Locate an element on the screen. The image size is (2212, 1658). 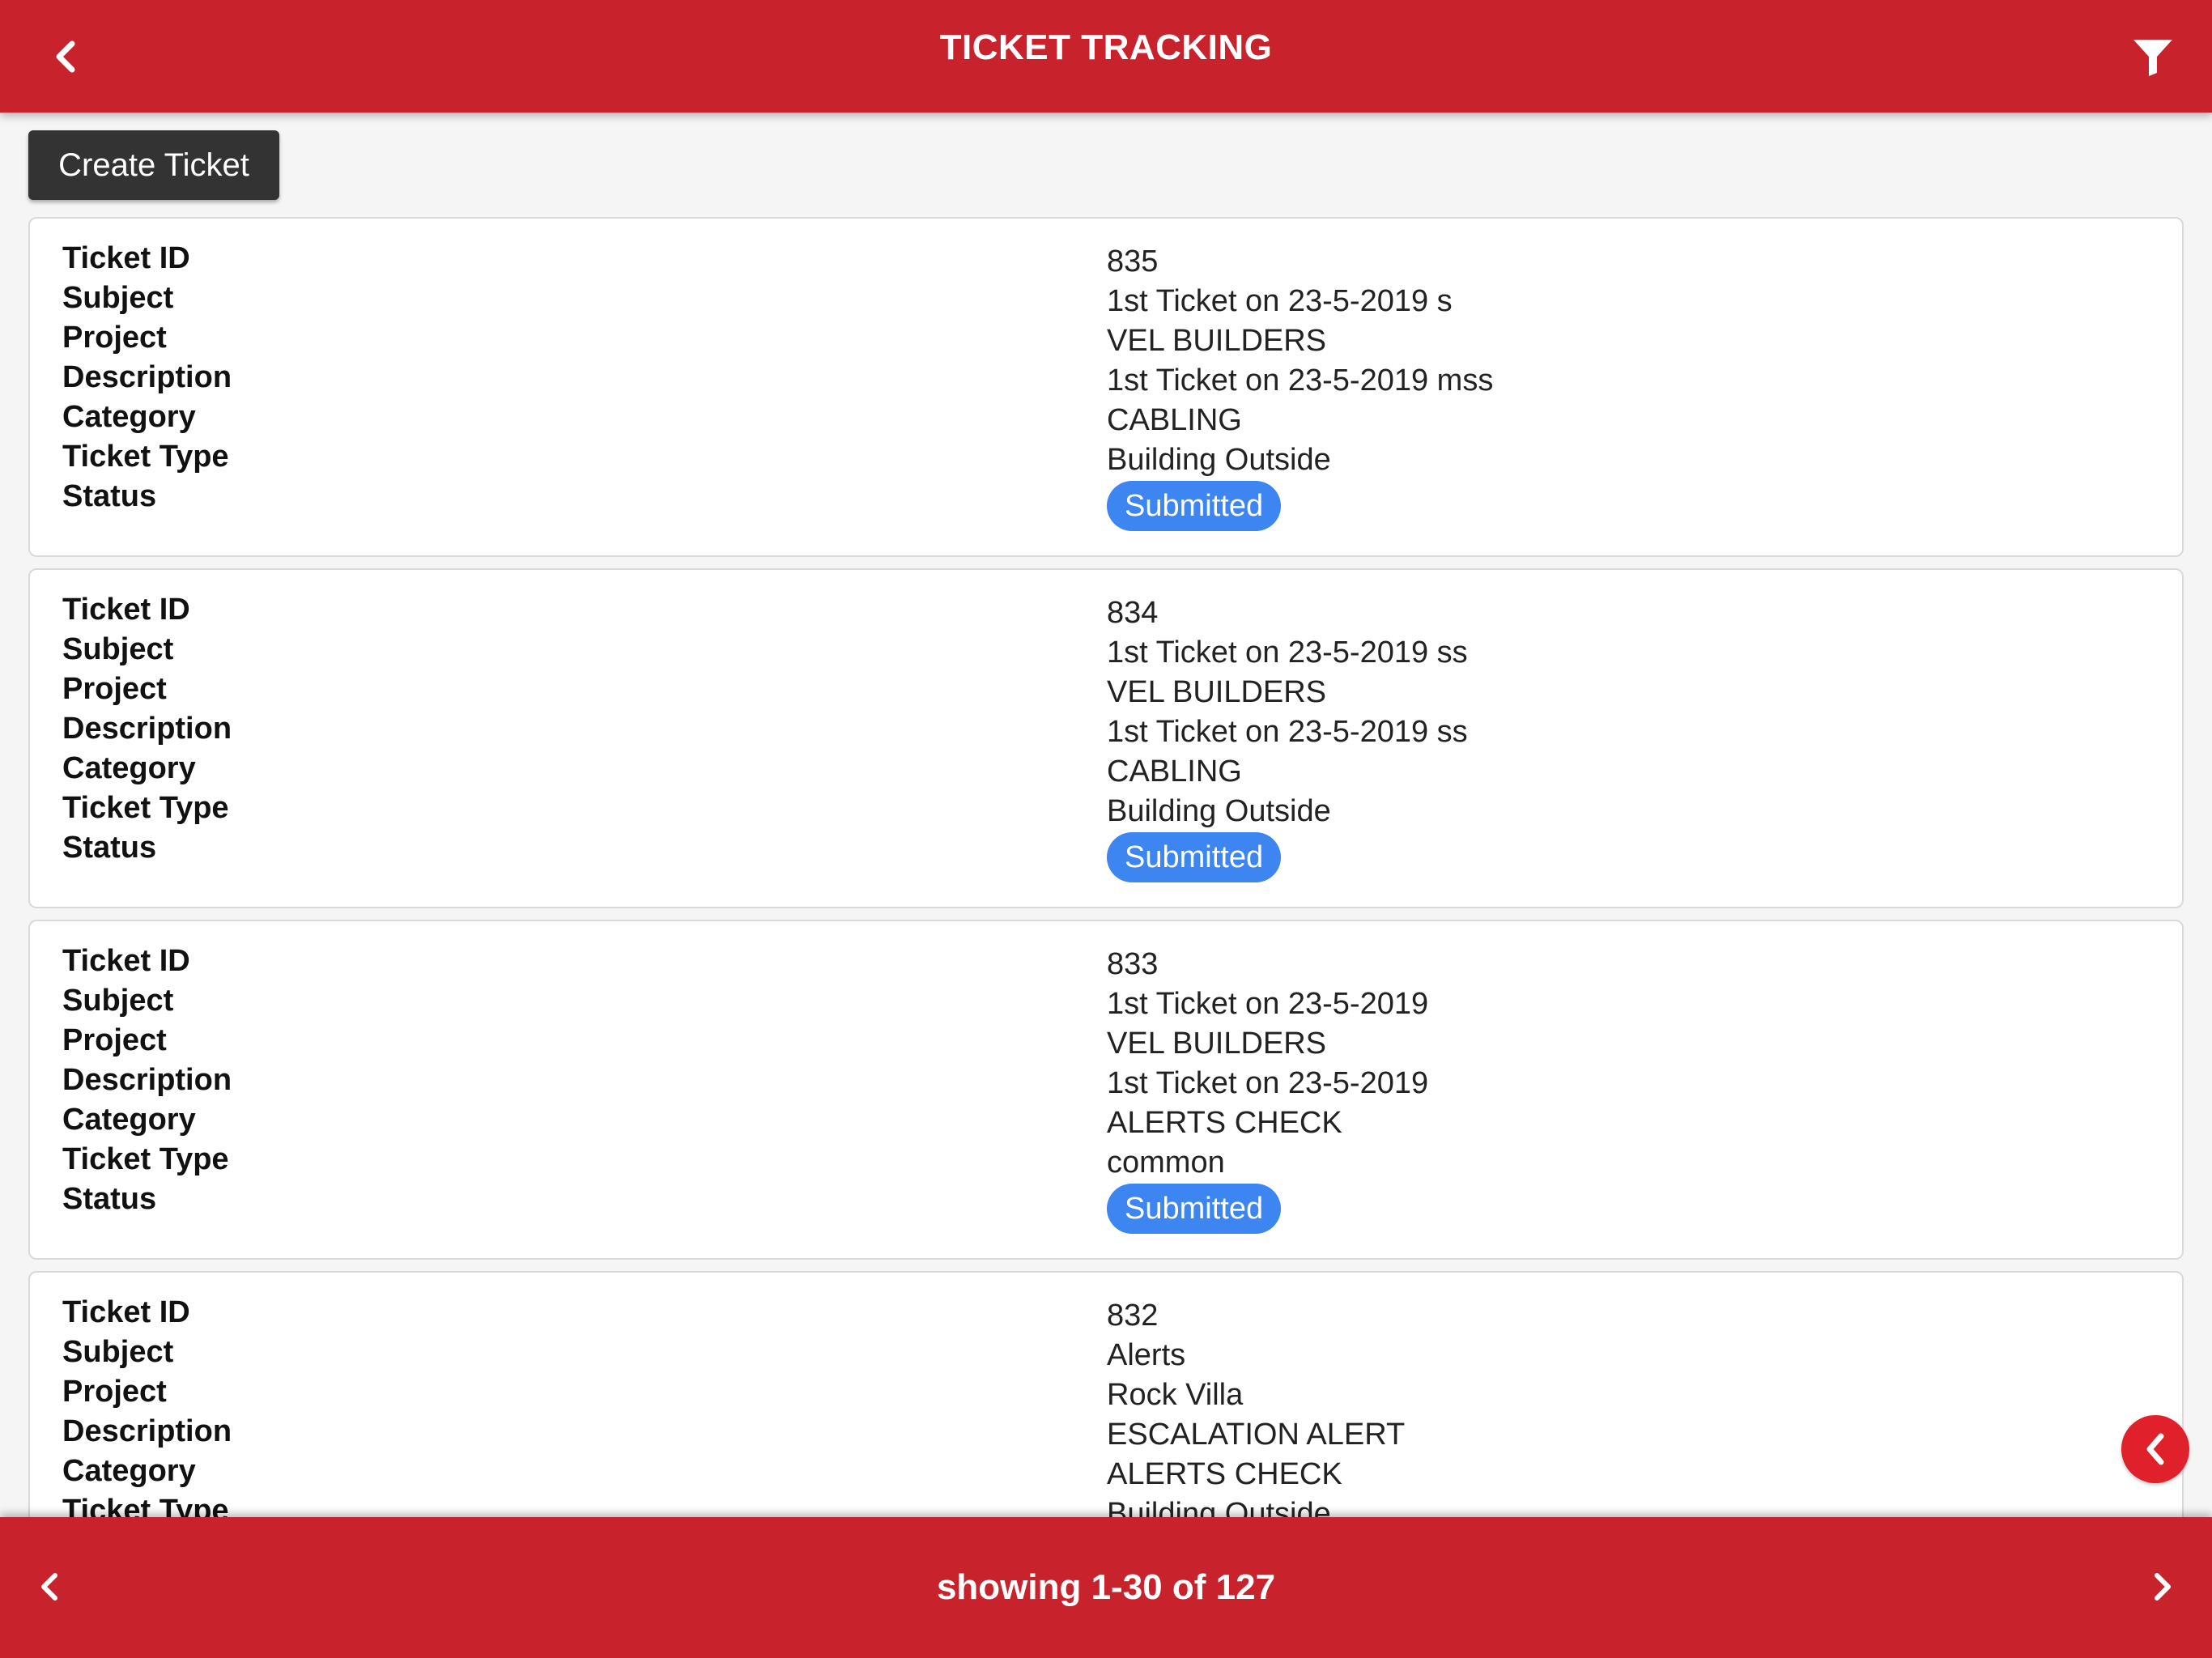
pagination-text: showing 1-30 of 127 is located at coordinates (1106, 1587).